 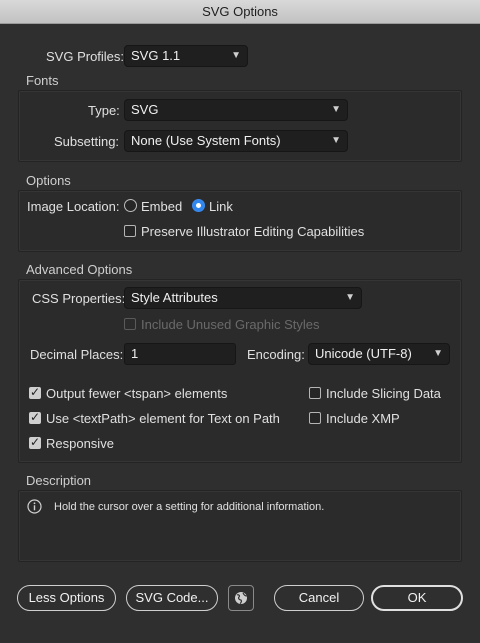 What do you see at coordinates (59, 480) in the screenshot?
I see `description-section-title: Description` at bounding box center [59, 480].